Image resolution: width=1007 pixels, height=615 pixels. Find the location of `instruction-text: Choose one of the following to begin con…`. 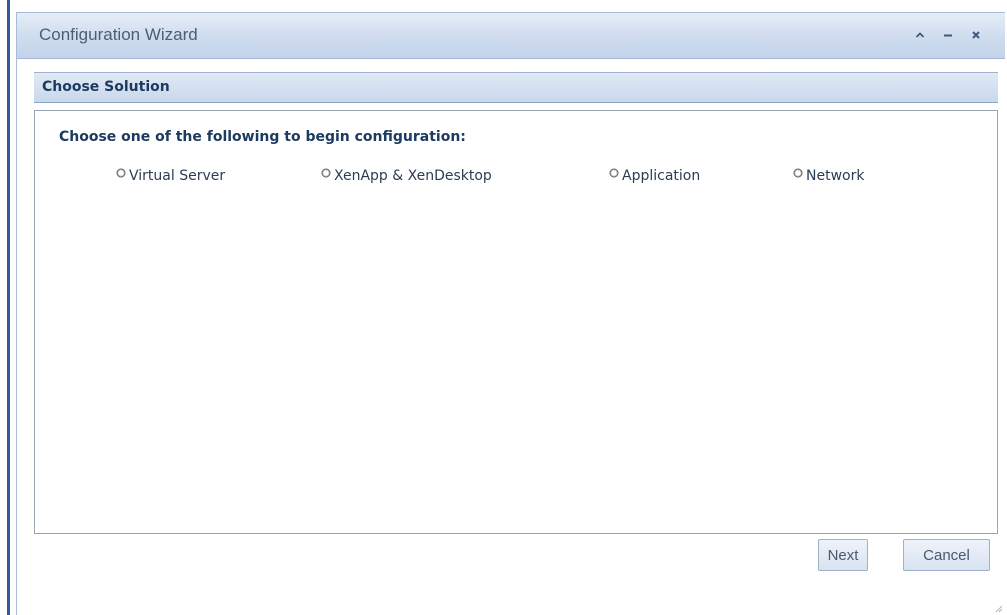

instruction-text: Choose one of the following to begin con… is located at coordinates (262, 137).